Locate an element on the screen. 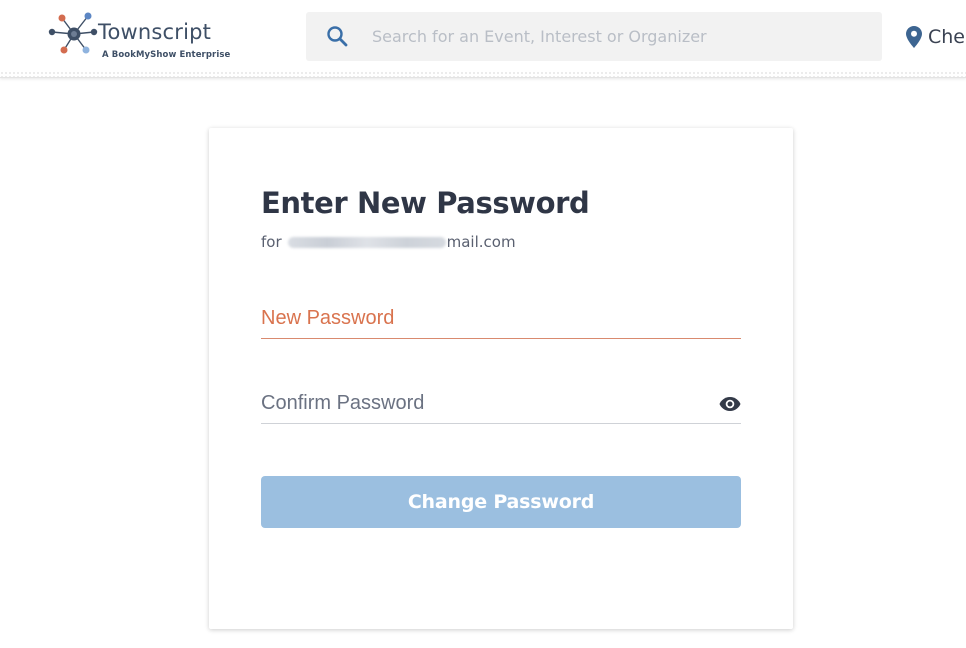  new-password-field: New Password is located at coordinates (501, 316).